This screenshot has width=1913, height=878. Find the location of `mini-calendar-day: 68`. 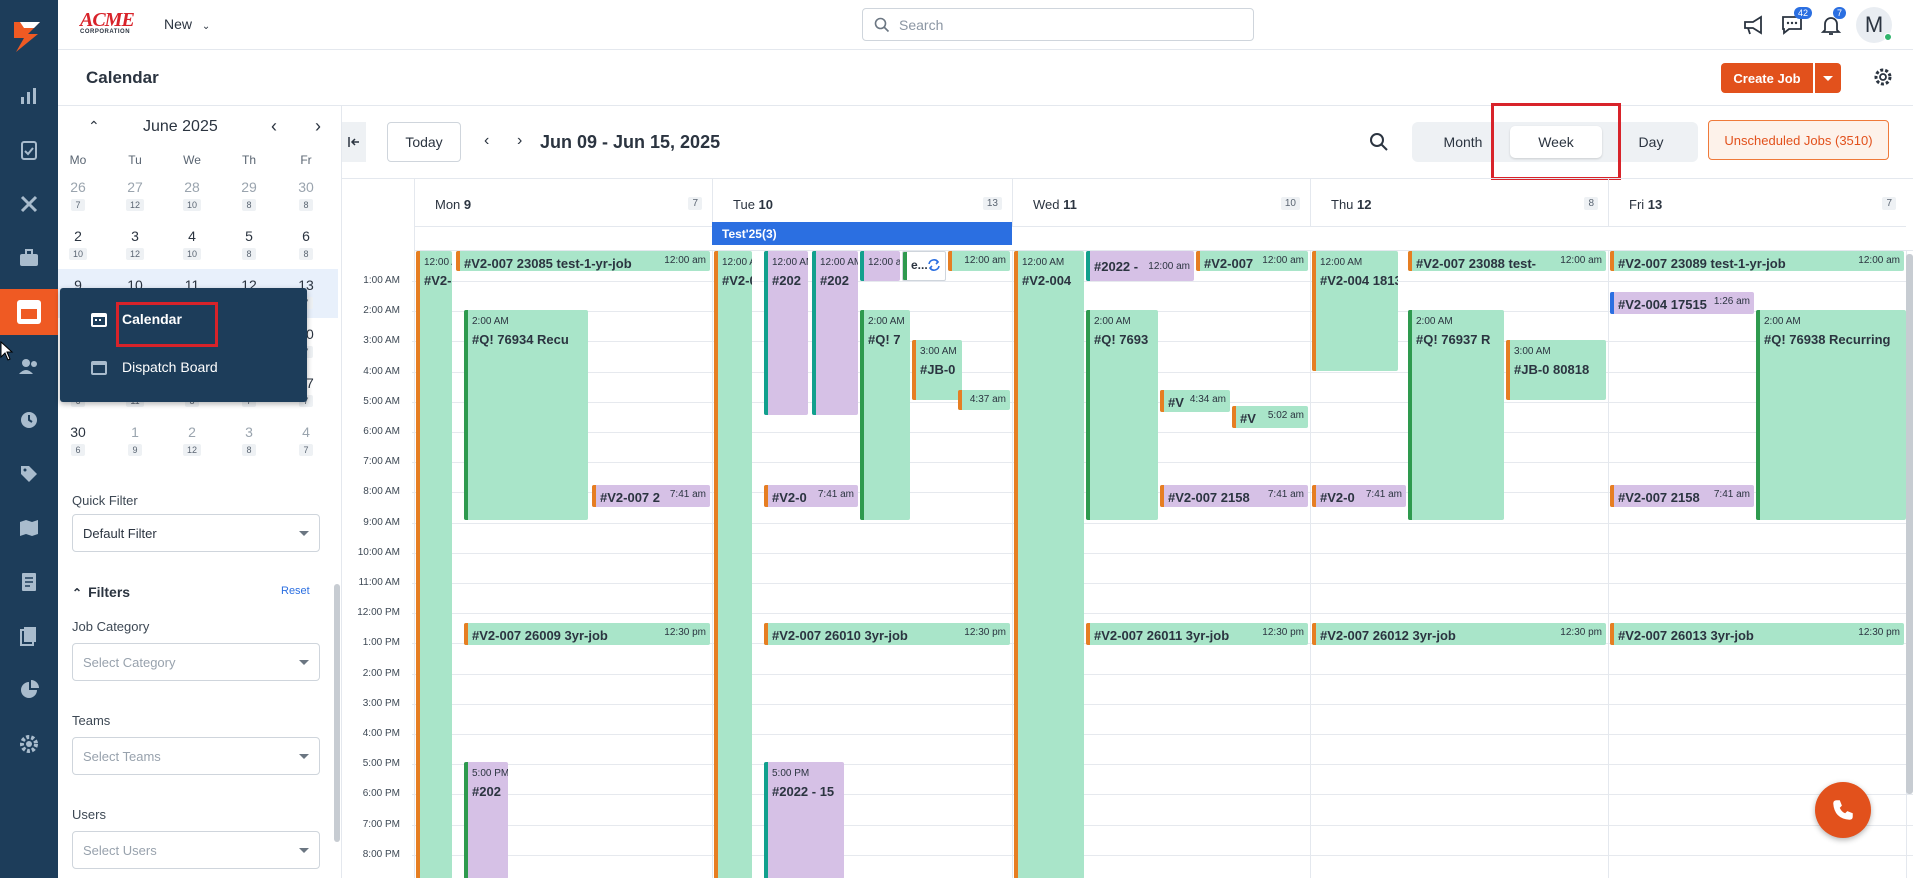

mini-calendar-day: 68 is located at coordinates (306, 244).